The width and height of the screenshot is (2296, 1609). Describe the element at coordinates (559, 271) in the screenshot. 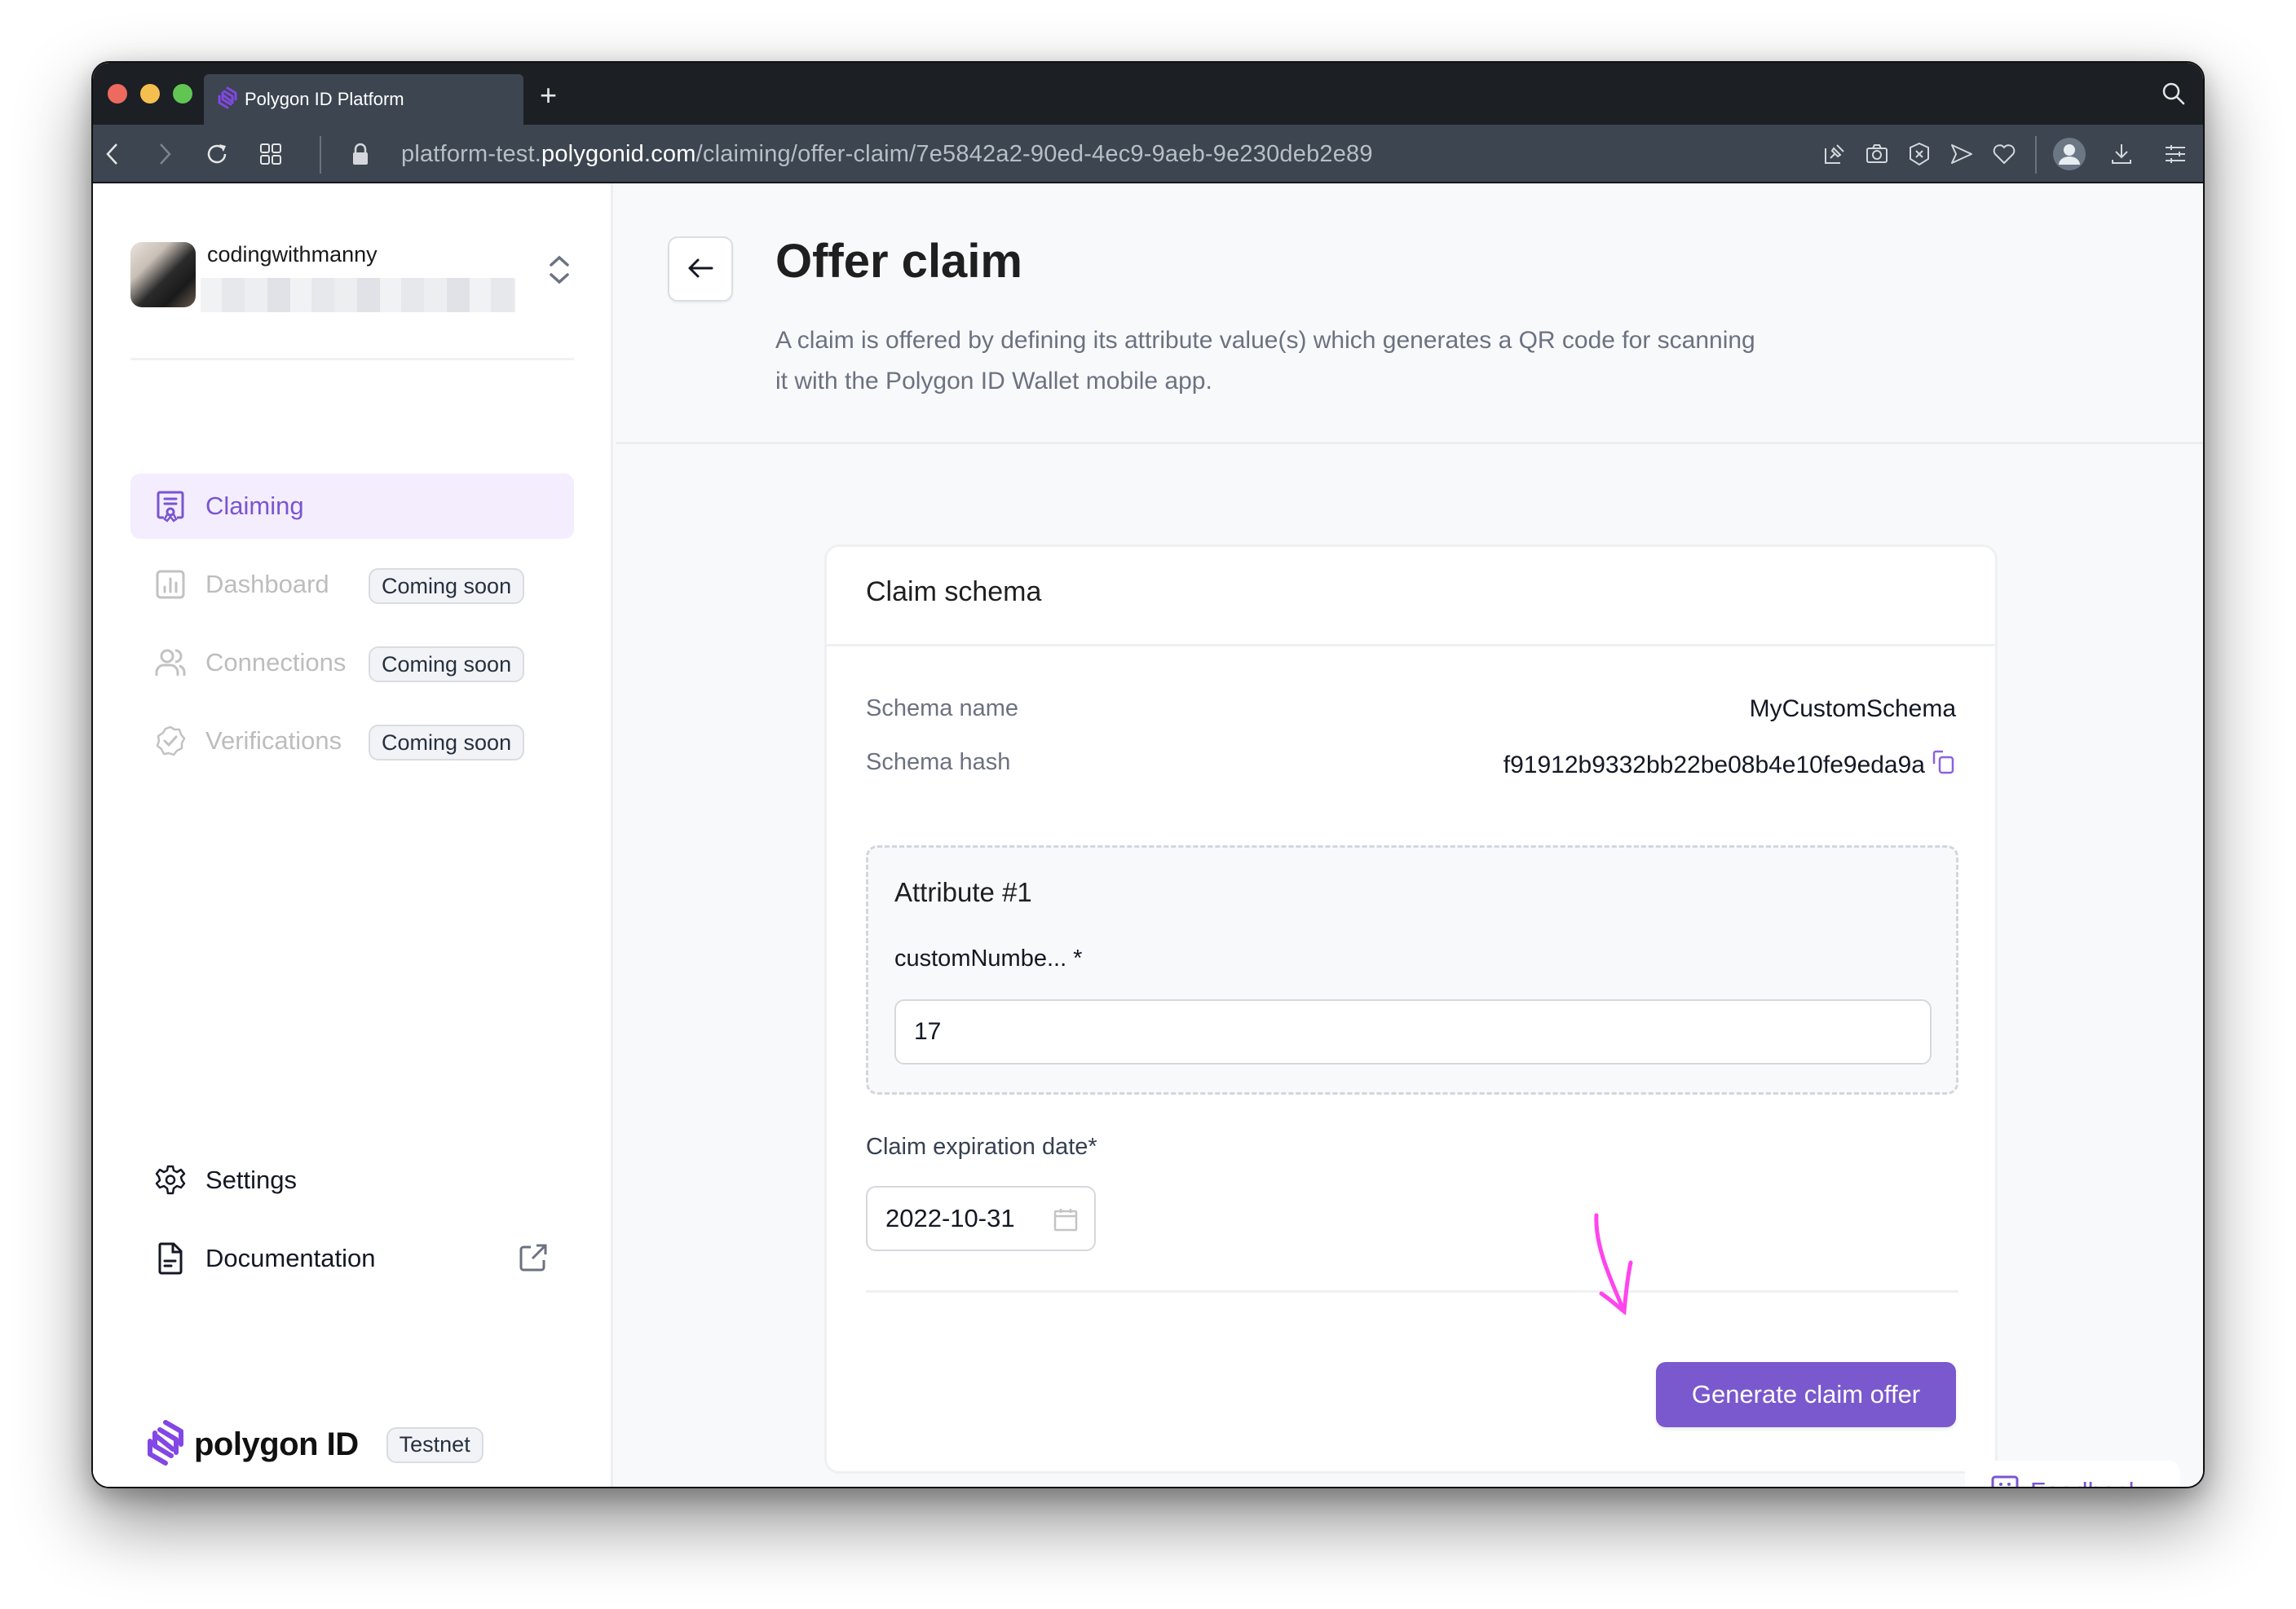

I see `chevron-up-down-icon` at that location.